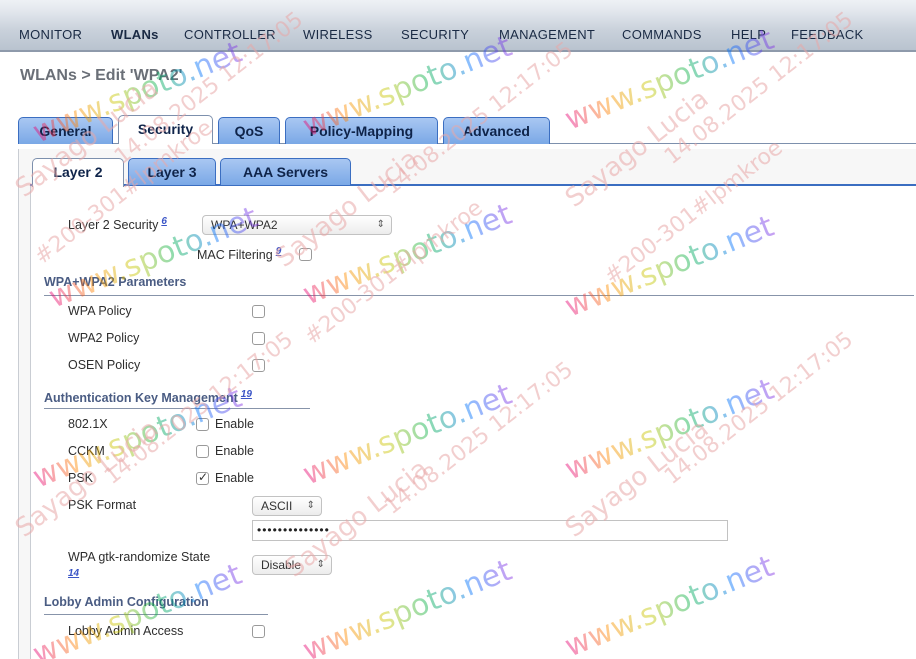  I want to click on tab-qos: QoS, so click(249, 130).